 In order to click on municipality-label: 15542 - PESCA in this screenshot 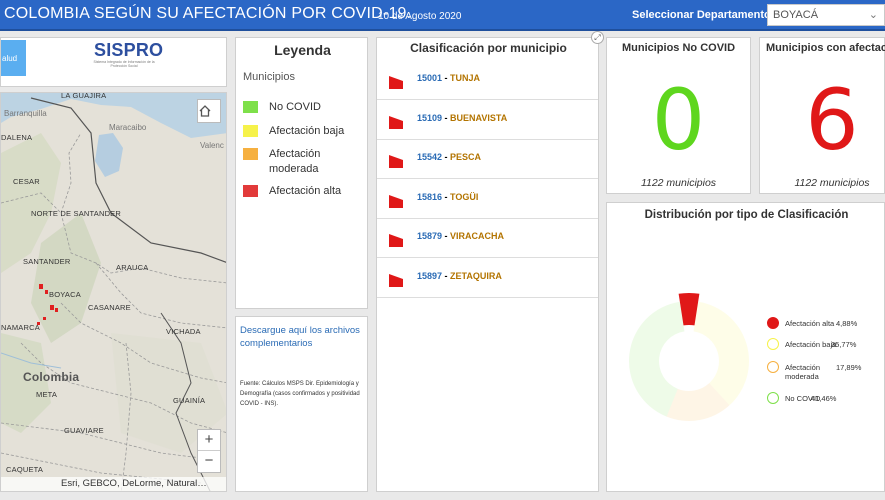, I will do `click(449, 157)`.